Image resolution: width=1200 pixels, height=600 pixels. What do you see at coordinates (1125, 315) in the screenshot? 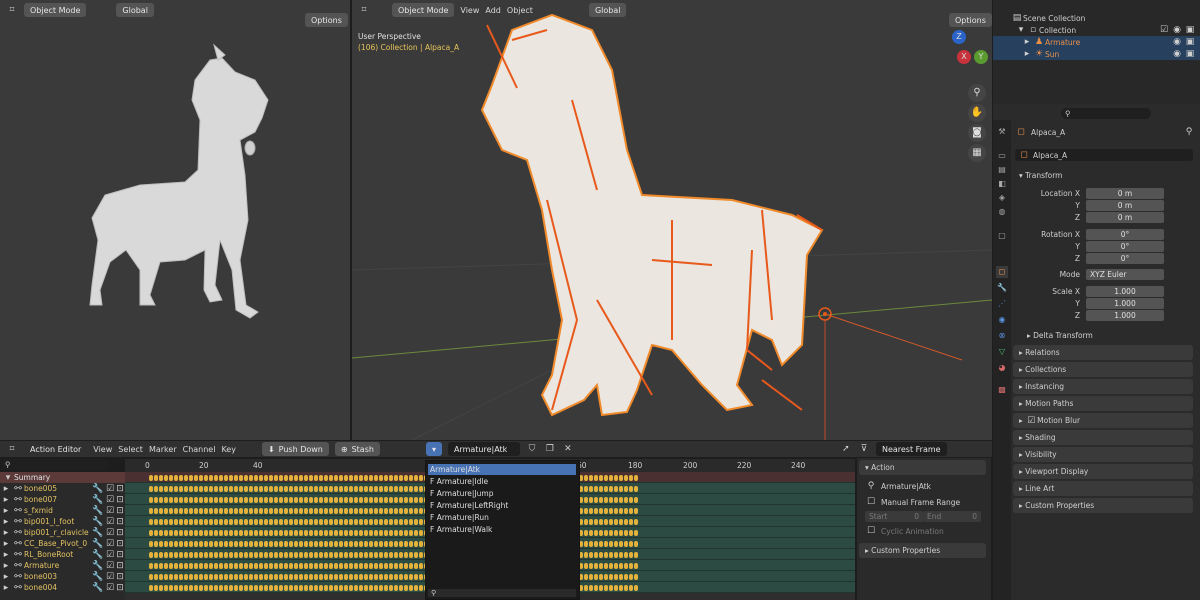
I see `scale-z-field: 1.000` at bounding box center [1125, 315].